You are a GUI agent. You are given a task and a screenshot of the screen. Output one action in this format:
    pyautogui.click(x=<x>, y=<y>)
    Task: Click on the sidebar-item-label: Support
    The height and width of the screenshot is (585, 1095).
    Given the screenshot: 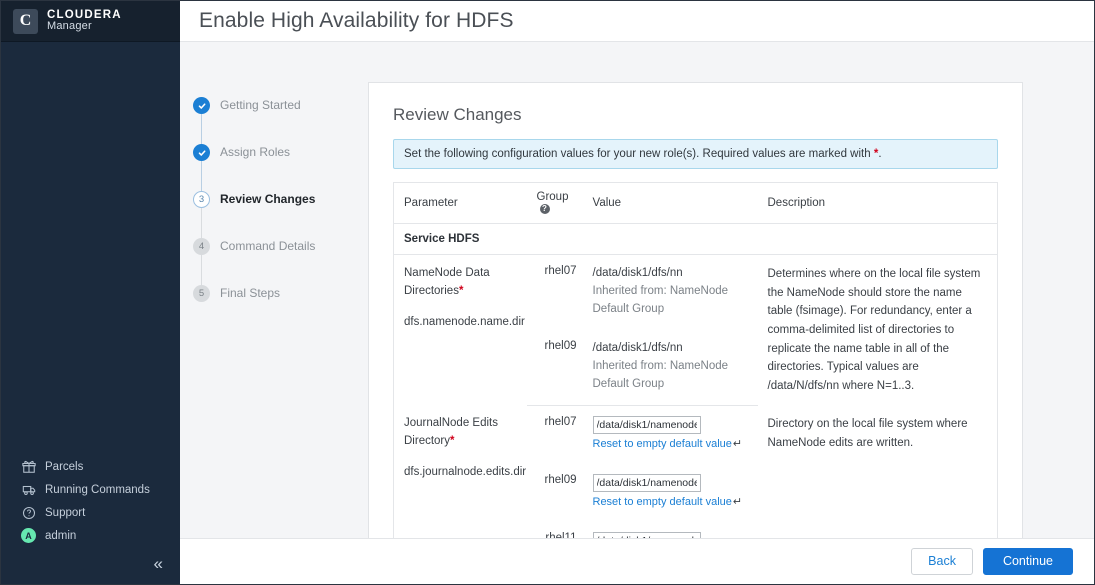 What is the action you would take?
    pyautogui.click(x=65, y=512)
    